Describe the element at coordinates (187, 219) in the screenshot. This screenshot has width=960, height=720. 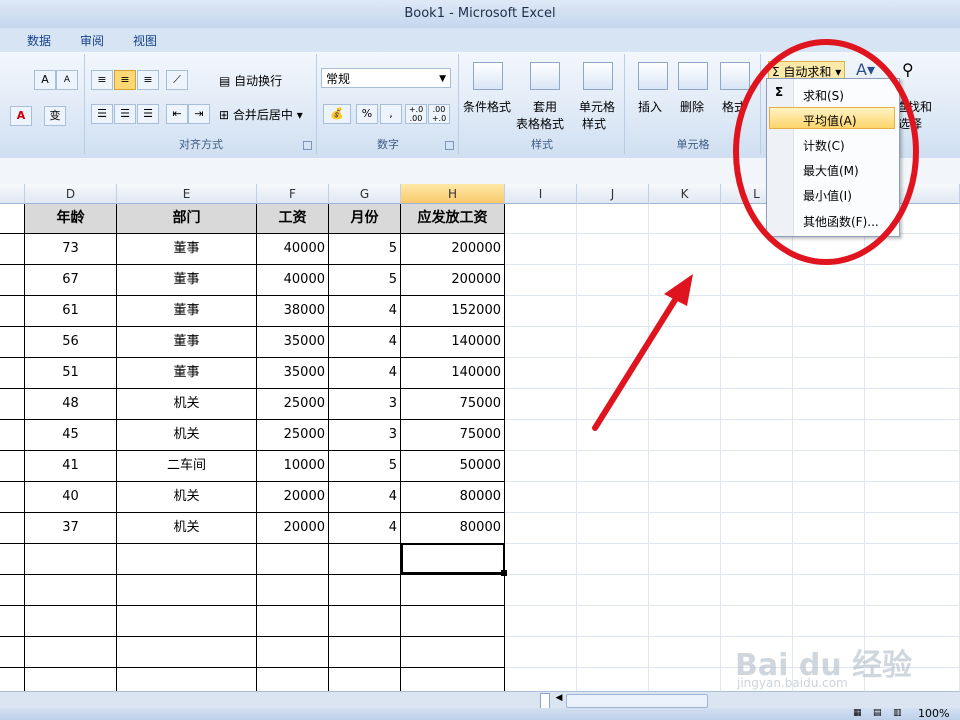
I see `table-header-cell: 部门` at that location.